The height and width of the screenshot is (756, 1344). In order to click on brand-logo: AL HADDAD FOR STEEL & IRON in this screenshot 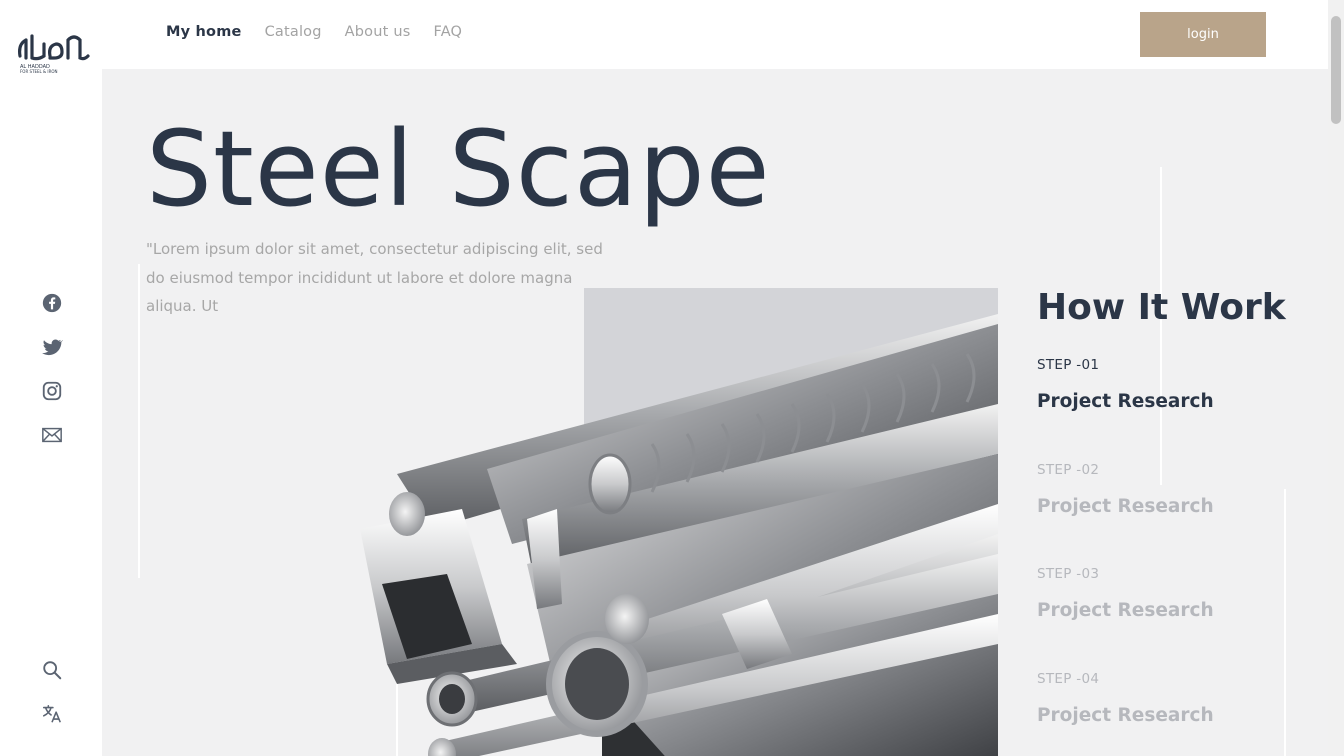, I will do `click(52, 50)`.